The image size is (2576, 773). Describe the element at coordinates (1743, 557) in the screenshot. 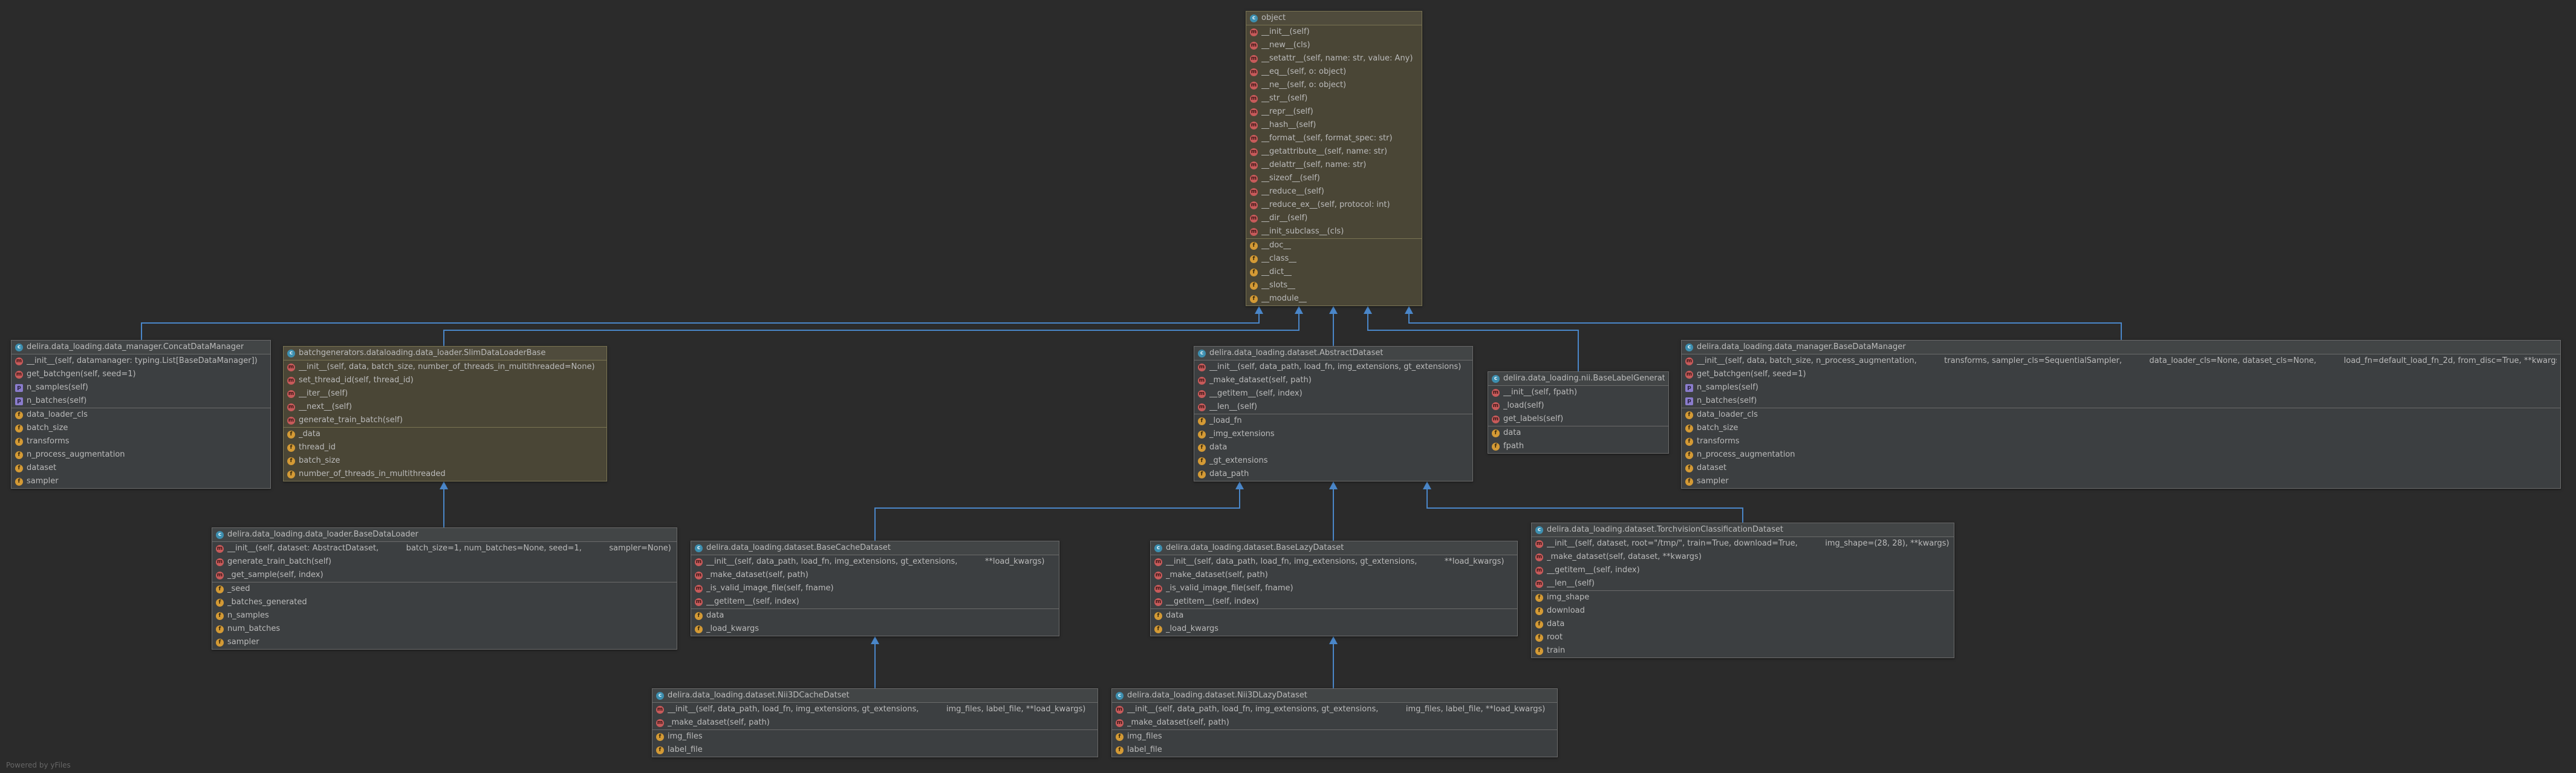

I see `method-row: m _make_dataset(self, dataset, **kwargs)` at that location.